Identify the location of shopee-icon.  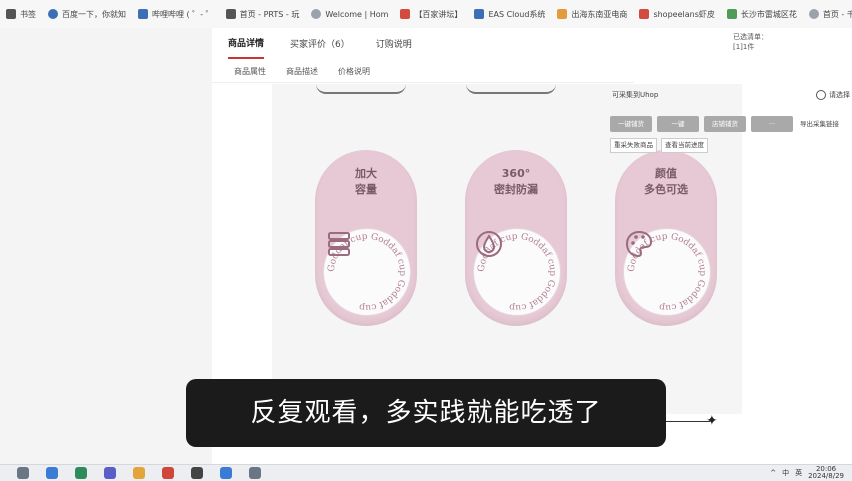
(644, 14).